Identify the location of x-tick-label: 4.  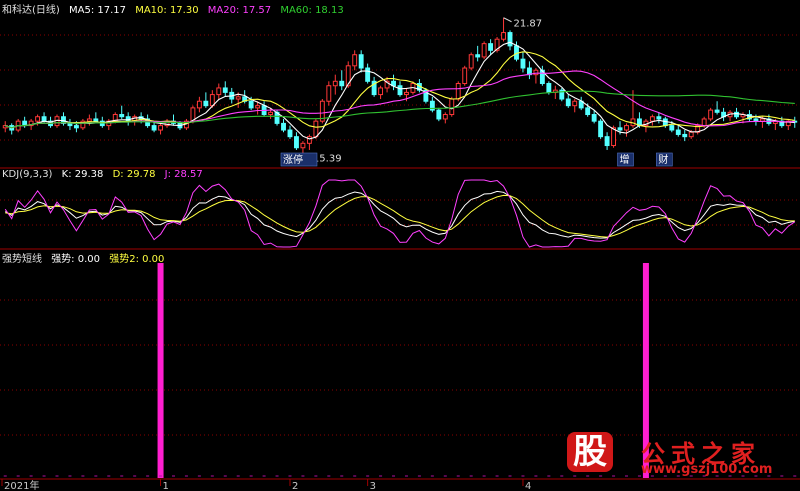
(528, 486).